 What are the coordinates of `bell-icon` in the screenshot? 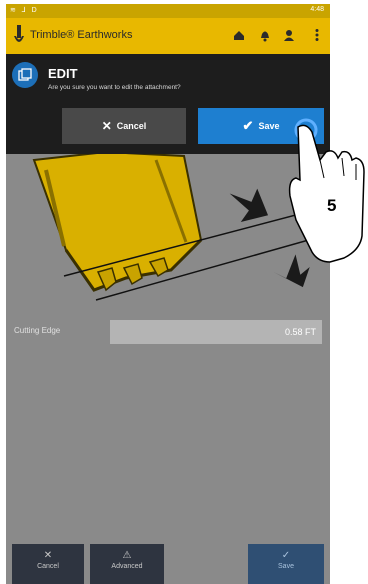 It's located at (265, 35).